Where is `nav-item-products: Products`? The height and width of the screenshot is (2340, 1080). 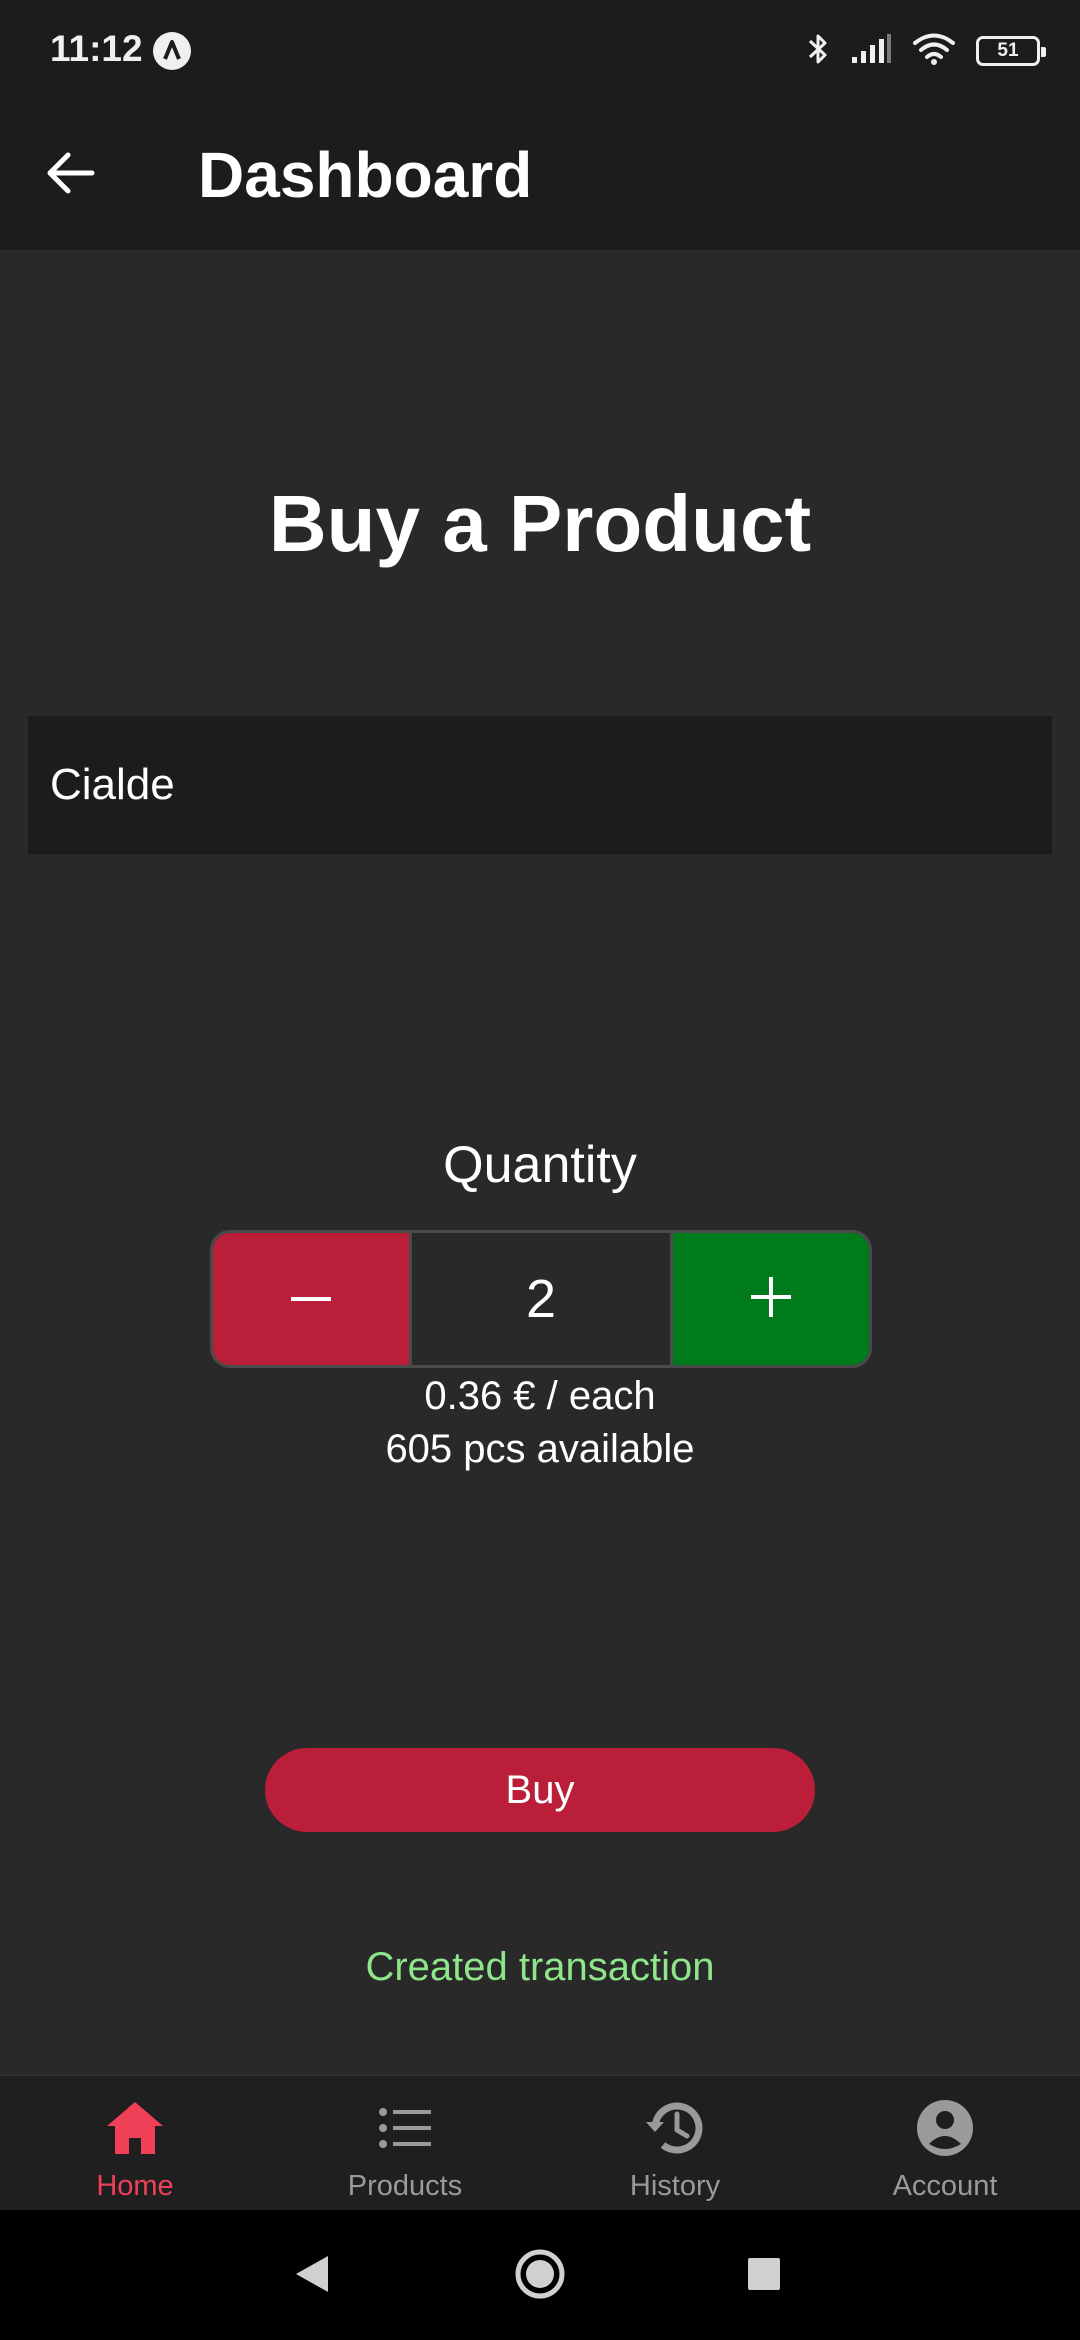
nav-item-products: Products is located at coordinates (405, 2143).